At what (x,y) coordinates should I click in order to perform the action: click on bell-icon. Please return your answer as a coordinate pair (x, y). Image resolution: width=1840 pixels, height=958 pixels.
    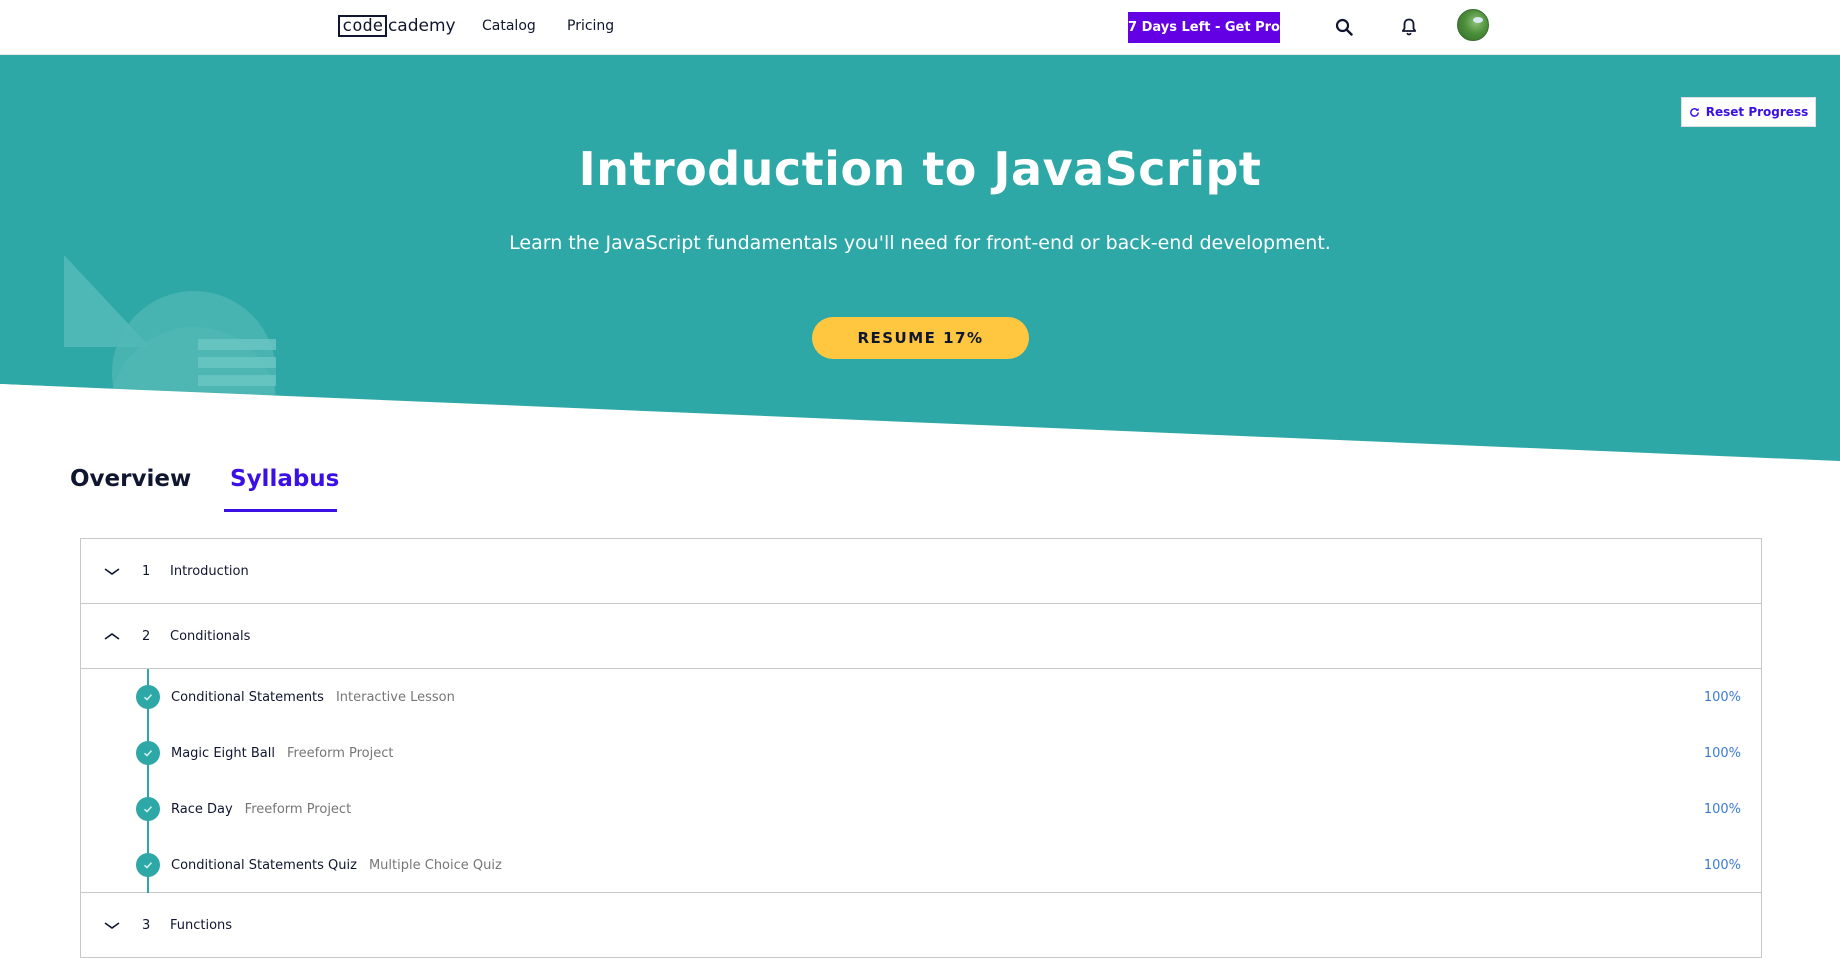
    Looking at the image, I should click on (1409, 27).